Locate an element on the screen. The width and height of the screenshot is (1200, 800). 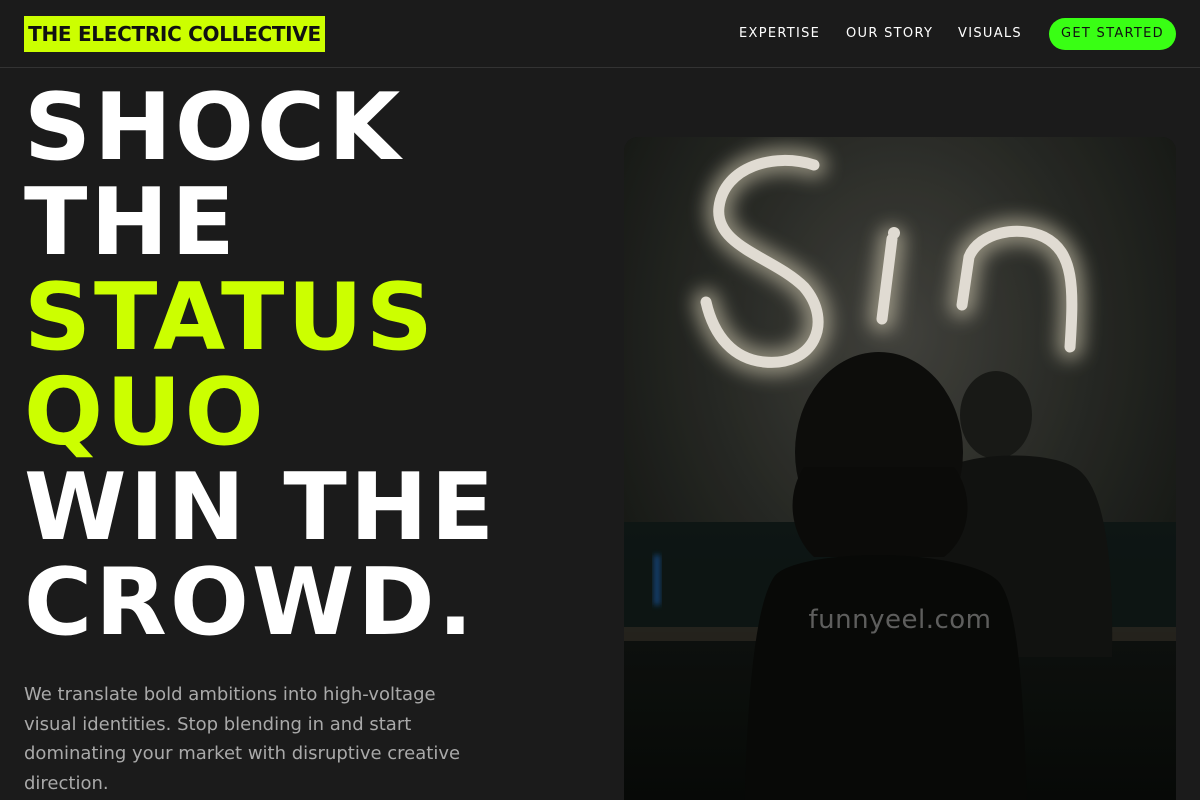
get-started-button: GET STARTED is located at coordinates (1112, 34).